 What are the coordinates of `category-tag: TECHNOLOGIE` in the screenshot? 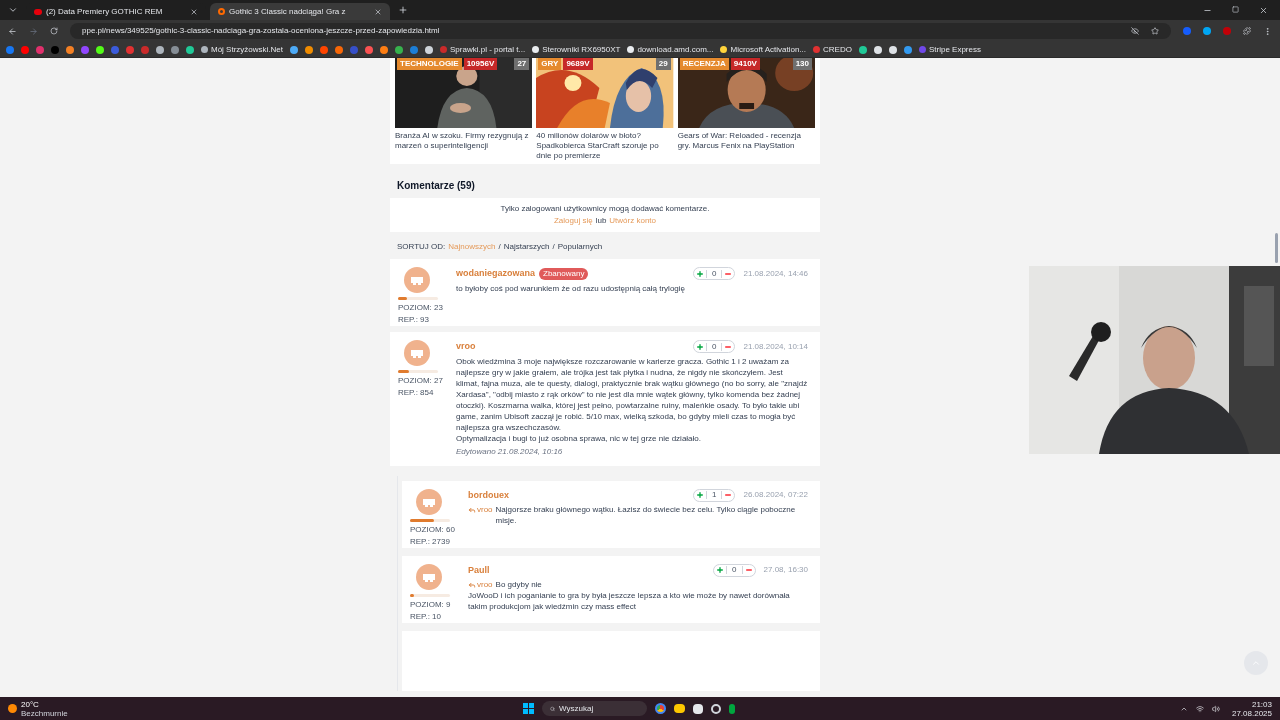 It's located at (429, 64).